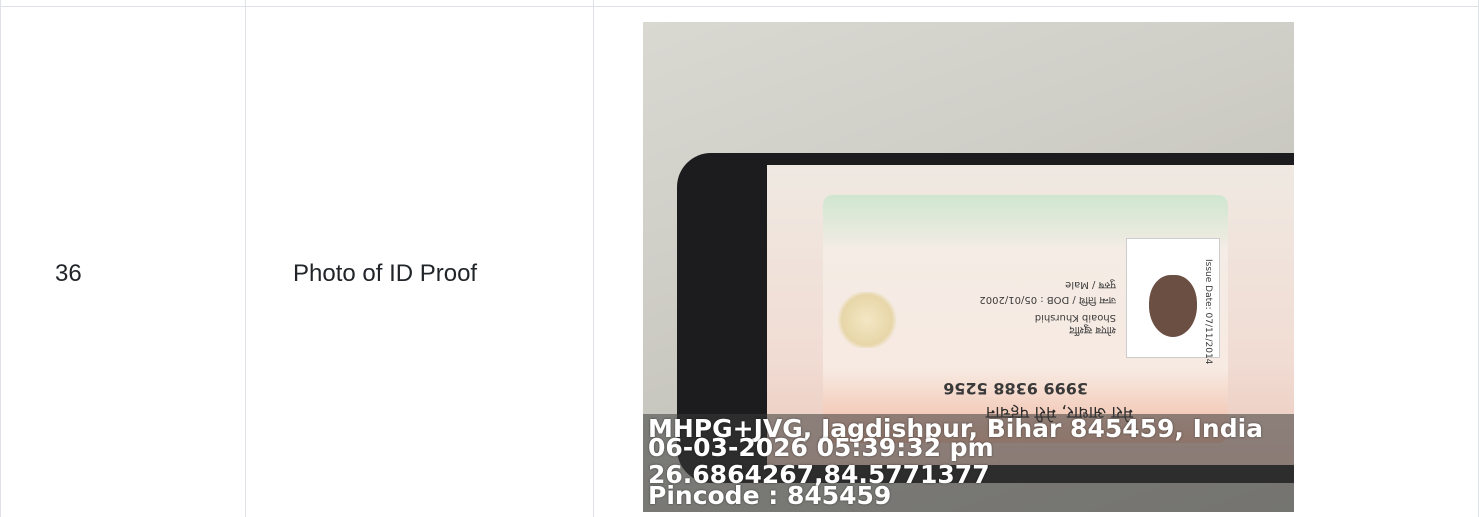 The height and width of the screenshot is (517, 1479). I want to click on face-image, so click(1173, 306).